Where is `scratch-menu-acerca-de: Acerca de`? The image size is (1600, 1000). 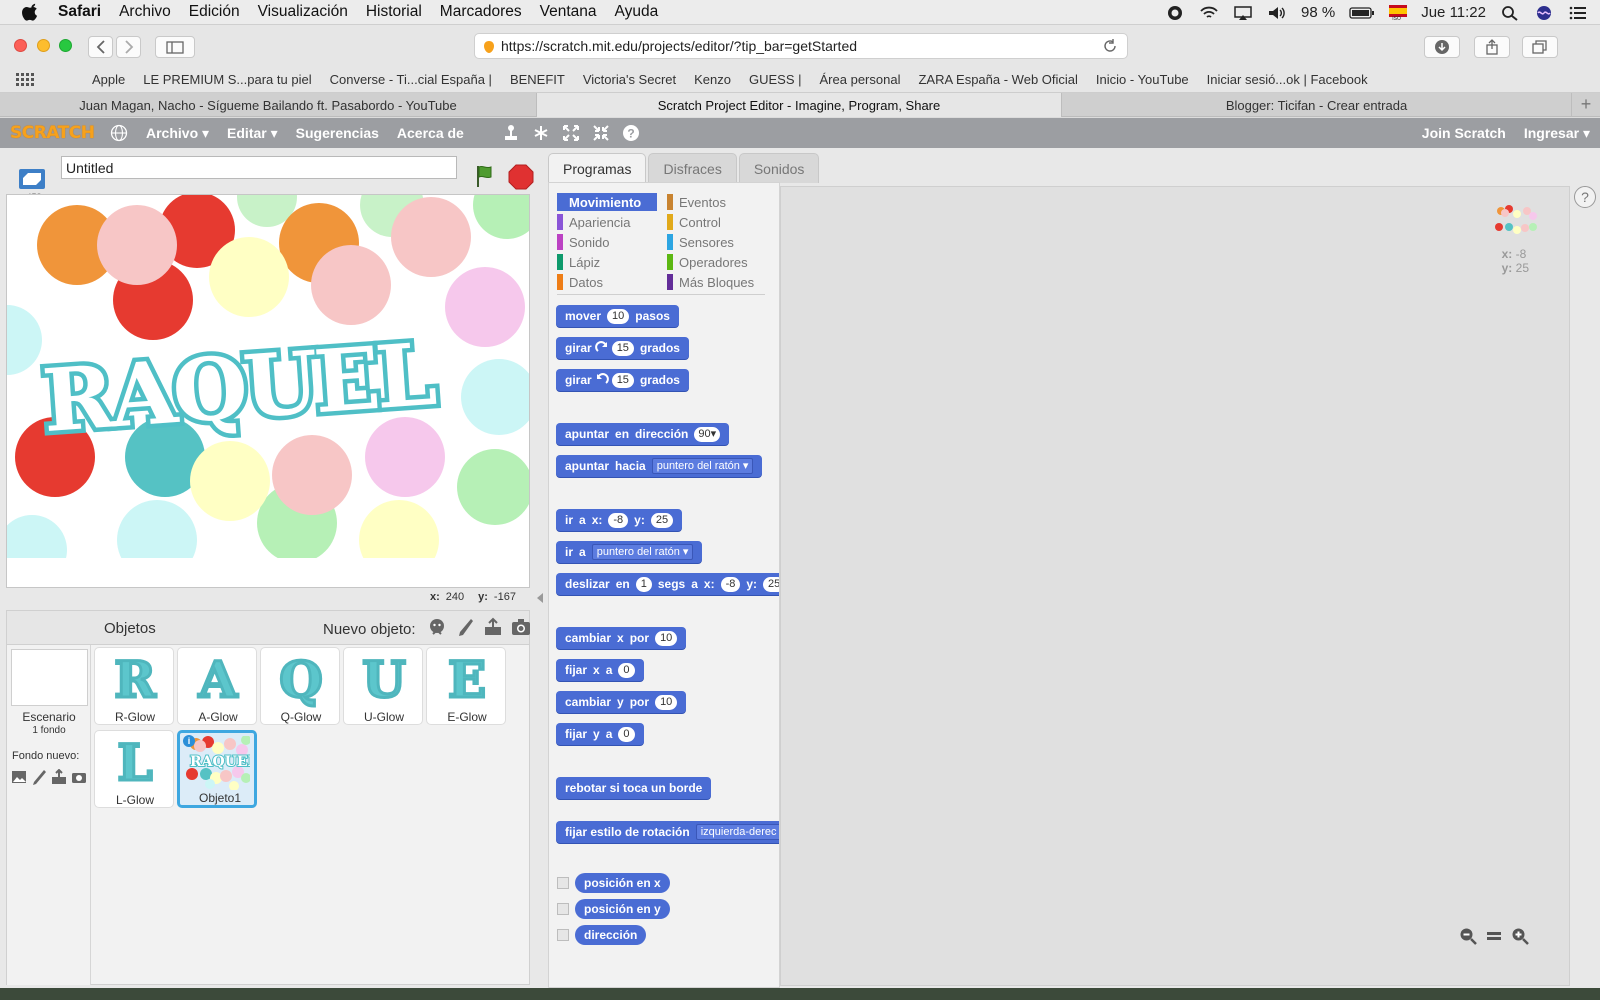 scratch-menu-acerca-de: Acerca de is located at coordinates (430, 133).